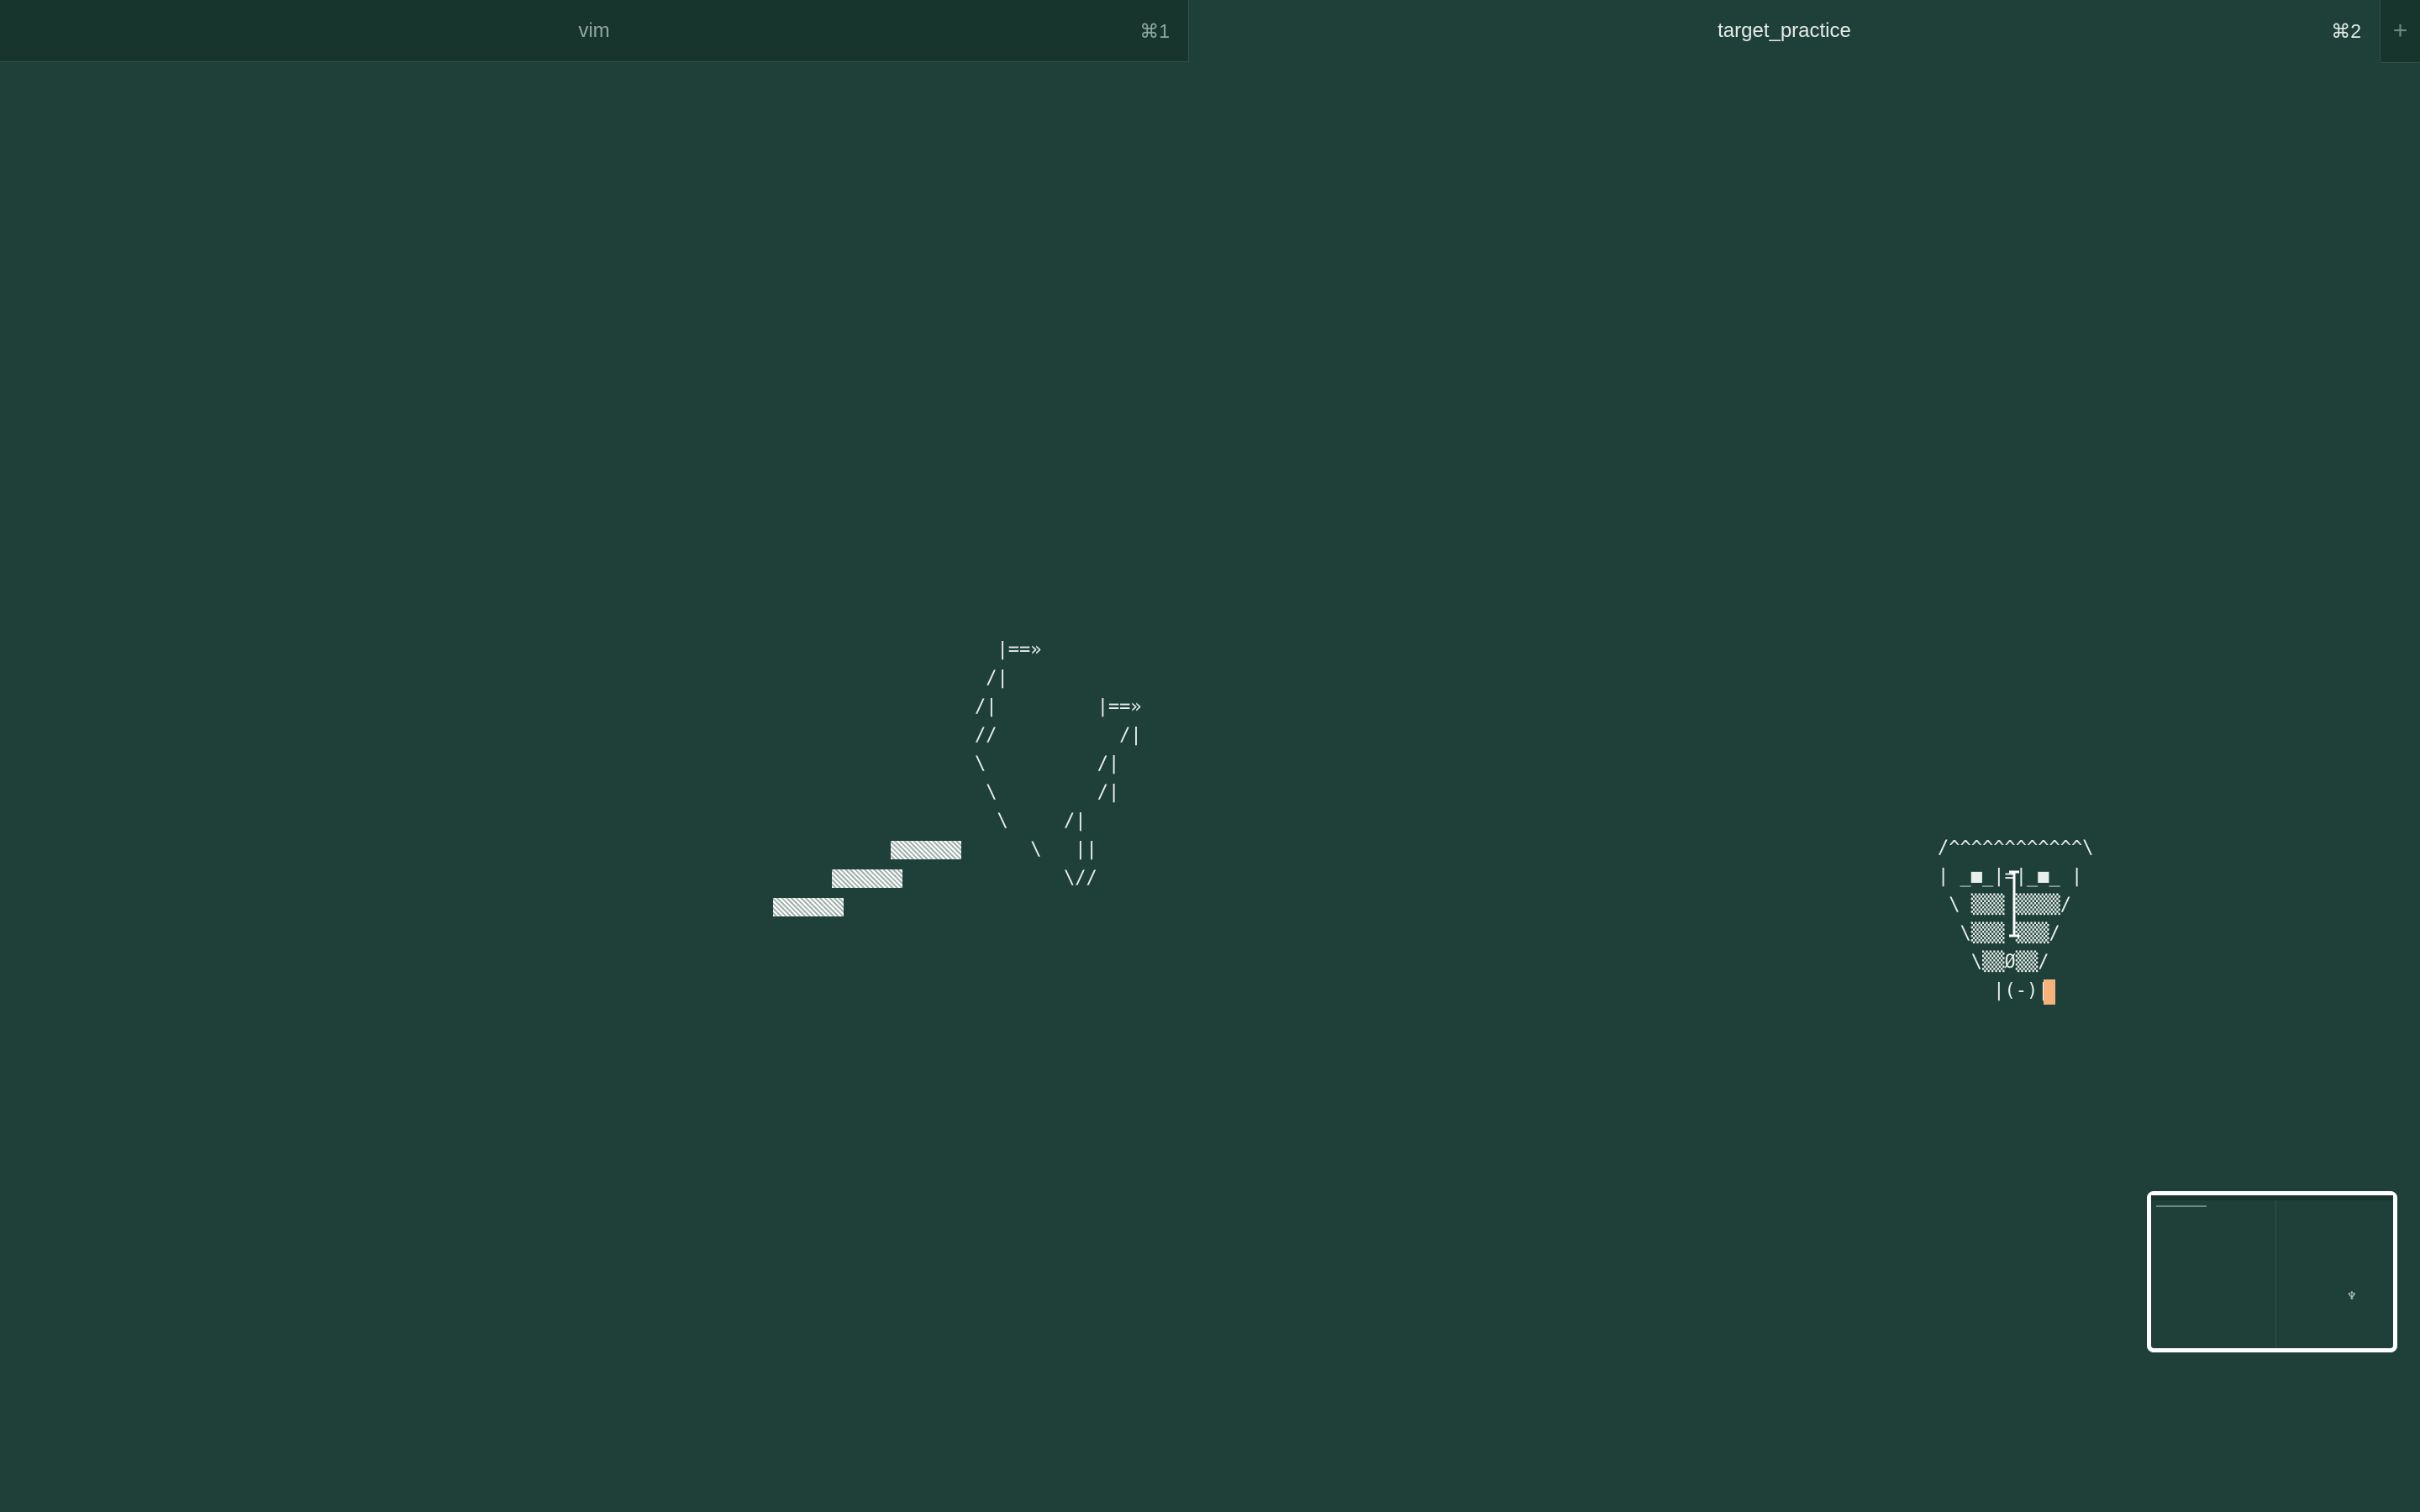 The height and width of the screenshot is (1512, 2420). I want to click on terminal-cursor, so click(2049, 992).